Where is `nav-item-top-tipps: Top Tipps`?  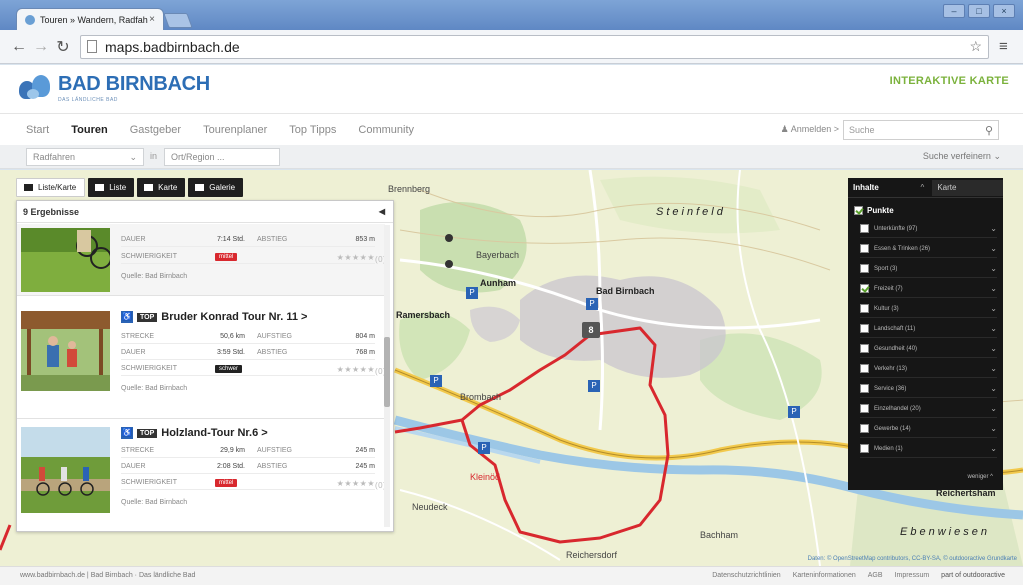 nav-item-top-tipps: Top Tipps is located at coordinates (312, 130).